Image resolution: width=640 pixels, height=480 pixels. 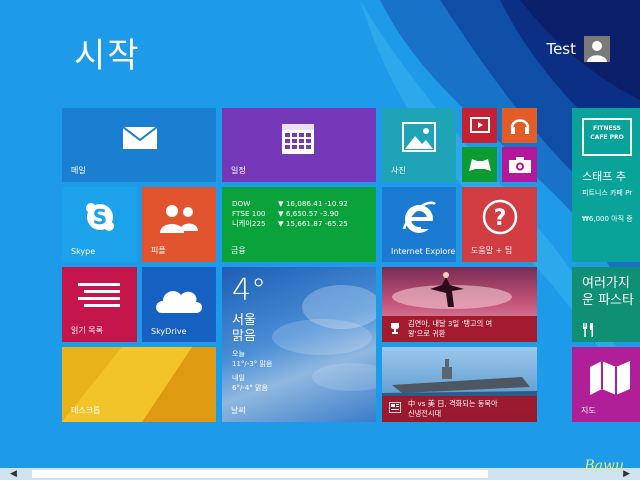 I want to click on fitness-title: 스태프 추, so click(x=604, y=176).